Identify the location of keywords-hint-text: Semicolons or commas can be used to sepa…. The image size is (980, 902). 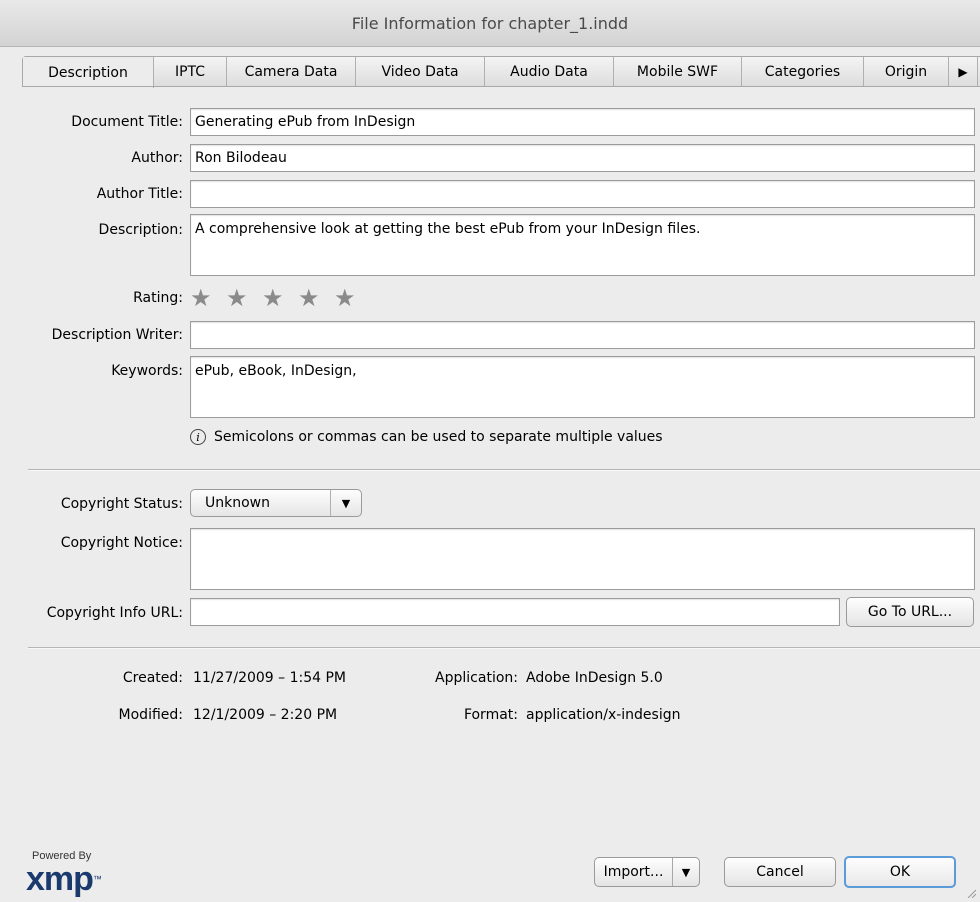
(438, 437).